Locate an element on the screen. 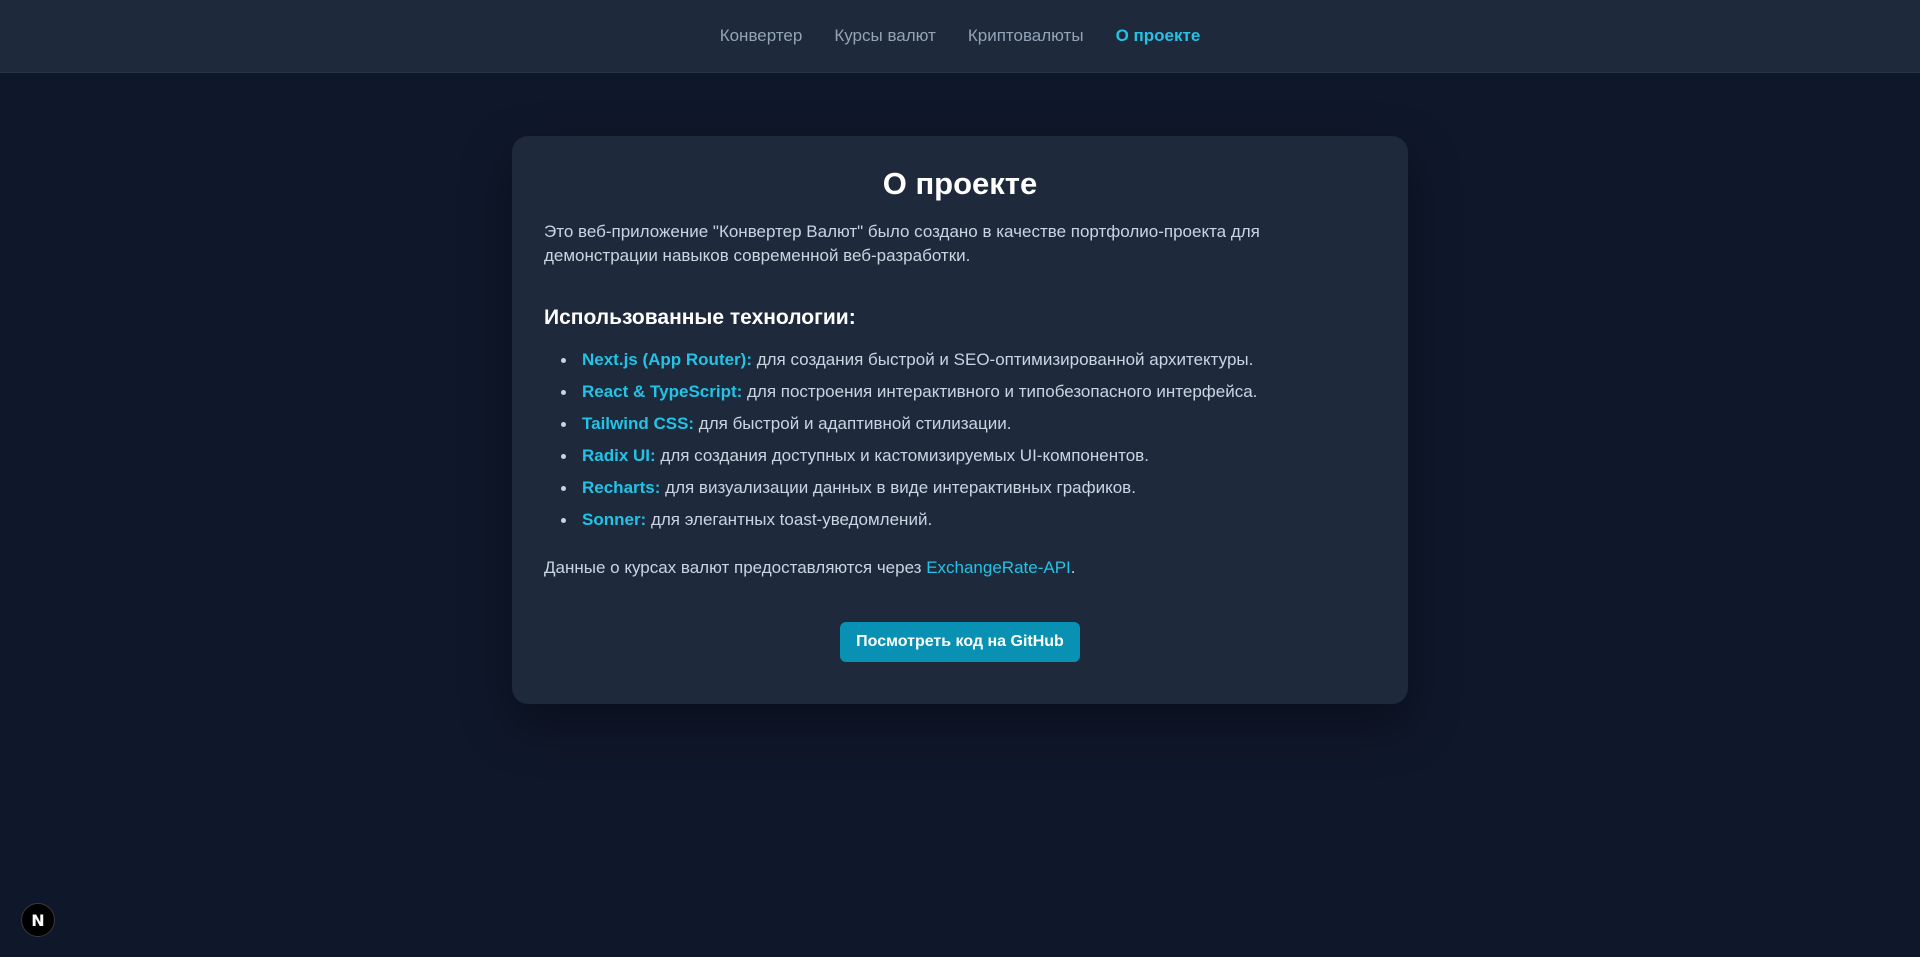  tech-name: Next.js (App Router): is located at coordinates (667, 359).